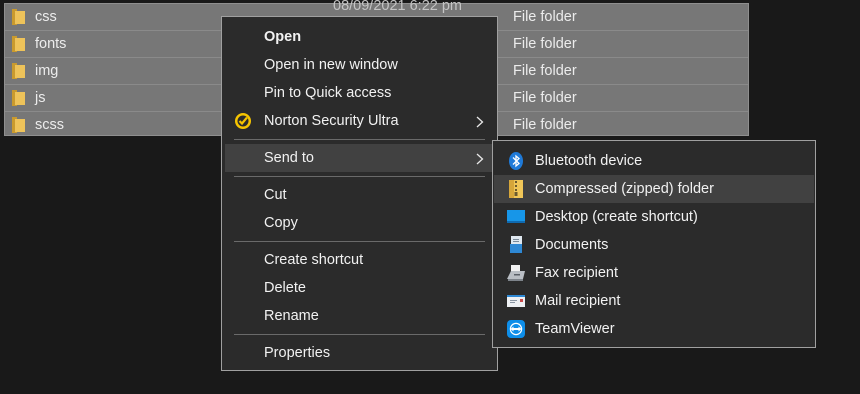 Image resolution: width=860 pixels, height=394 pixels. Describe the element at coordinates (516, 329) in the screenshot. I see `teamviewer-icon` at that location.